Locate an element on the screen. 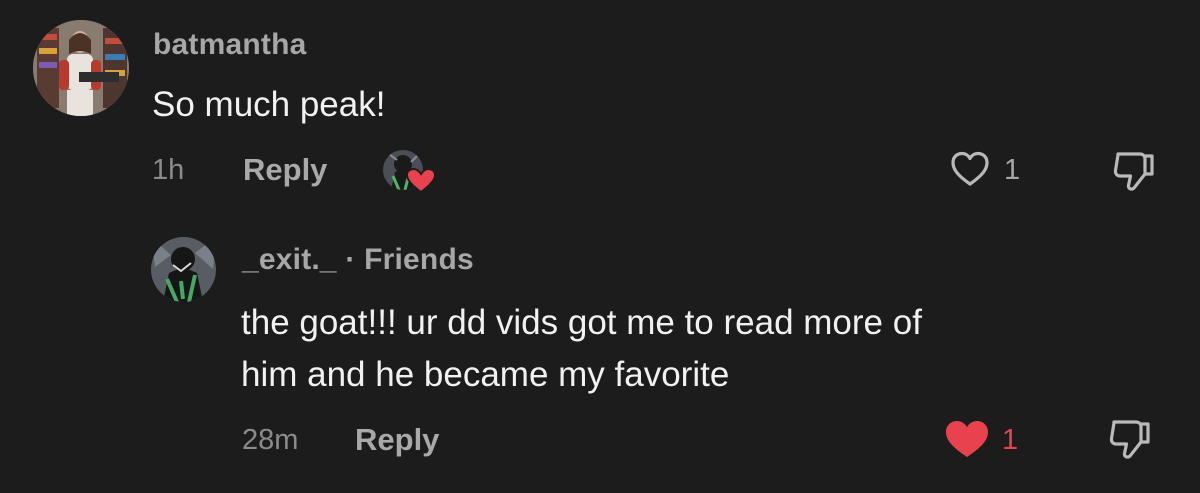  comment-username: batmantha is located at coordinates (230, 45).